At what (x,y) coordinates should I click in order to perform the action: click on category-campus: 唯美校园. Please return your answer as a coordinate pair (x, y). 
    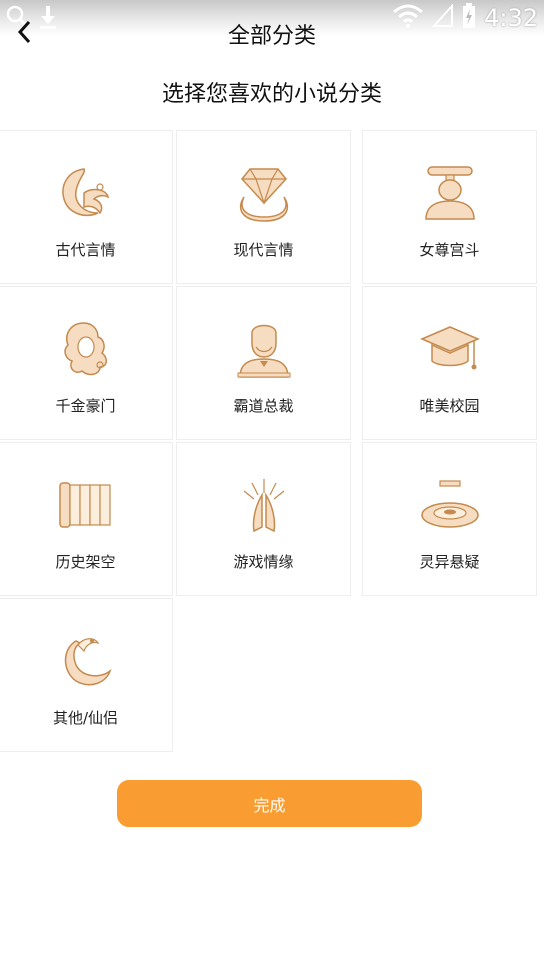
    Looking at the image, I should click on (449, 363).